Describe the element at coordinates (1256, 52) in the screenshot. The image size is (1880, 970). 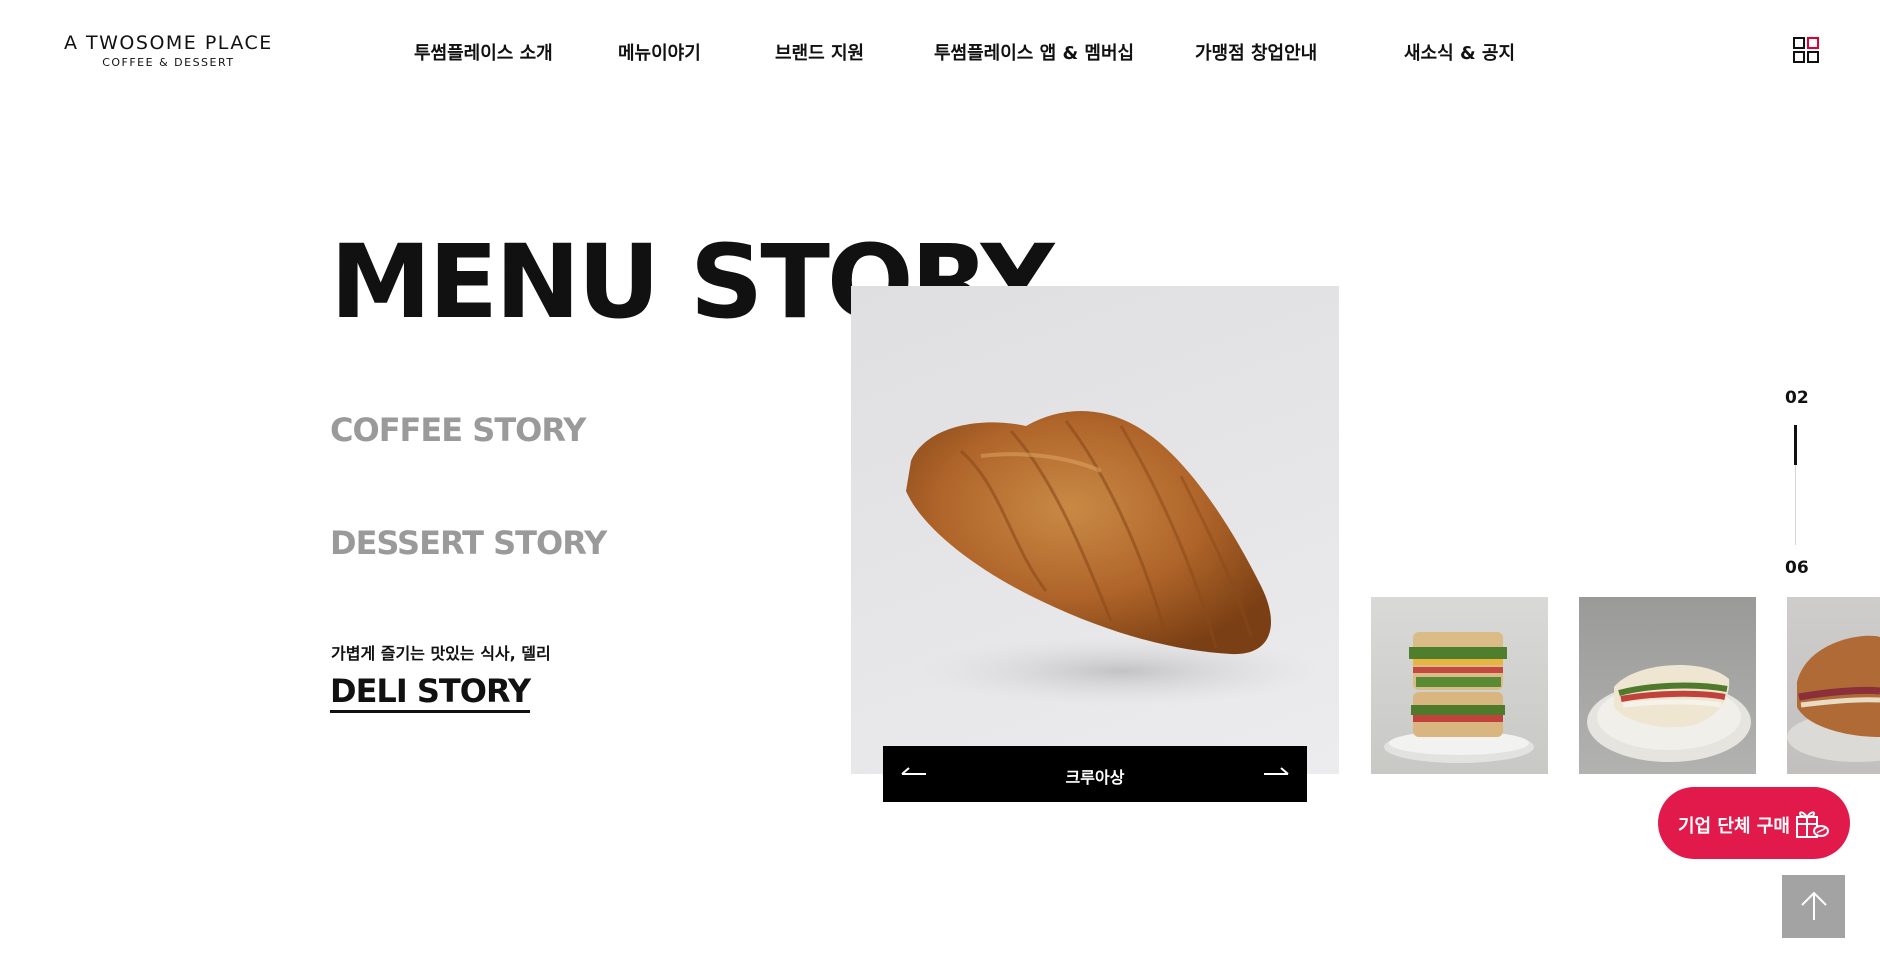
I see `nav-item-franchise: 가맹점 창업안내` at that location.